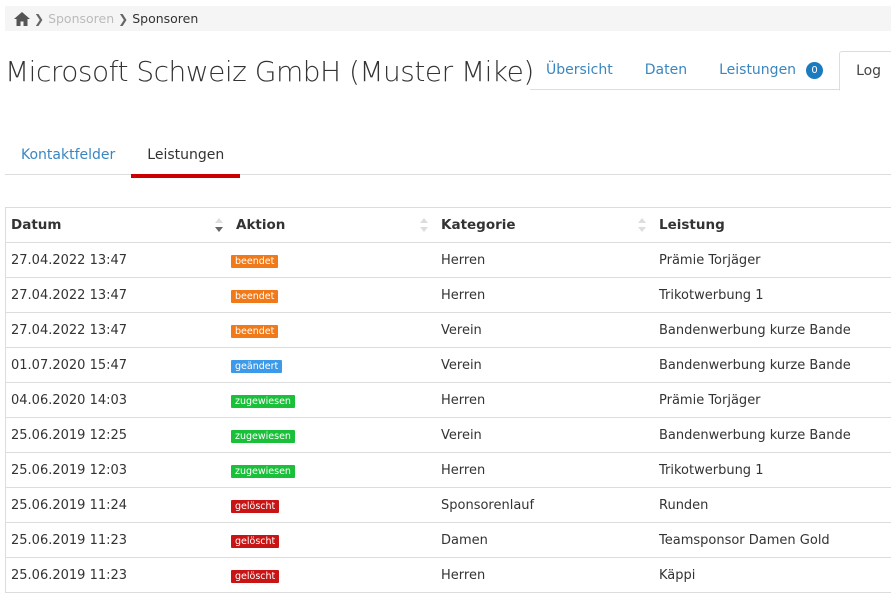 The height and width of the screenshot is (596, 891). I want to click on table-header-row: Datum Aktion Kategorie Leistung, so click(448, 225).